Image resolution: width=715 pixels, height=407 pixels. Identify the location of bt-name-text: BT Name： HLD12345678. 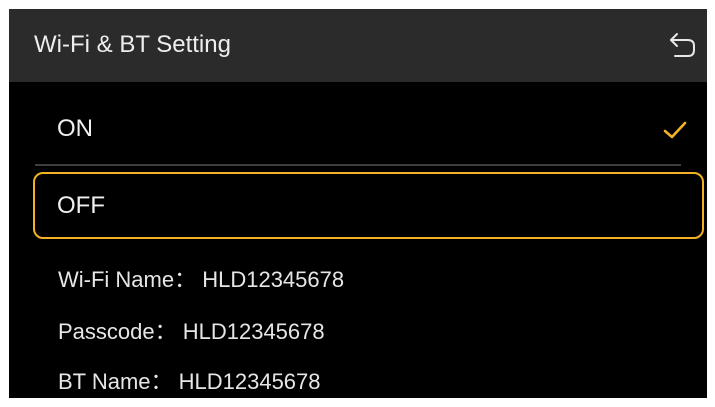
(189, 381).